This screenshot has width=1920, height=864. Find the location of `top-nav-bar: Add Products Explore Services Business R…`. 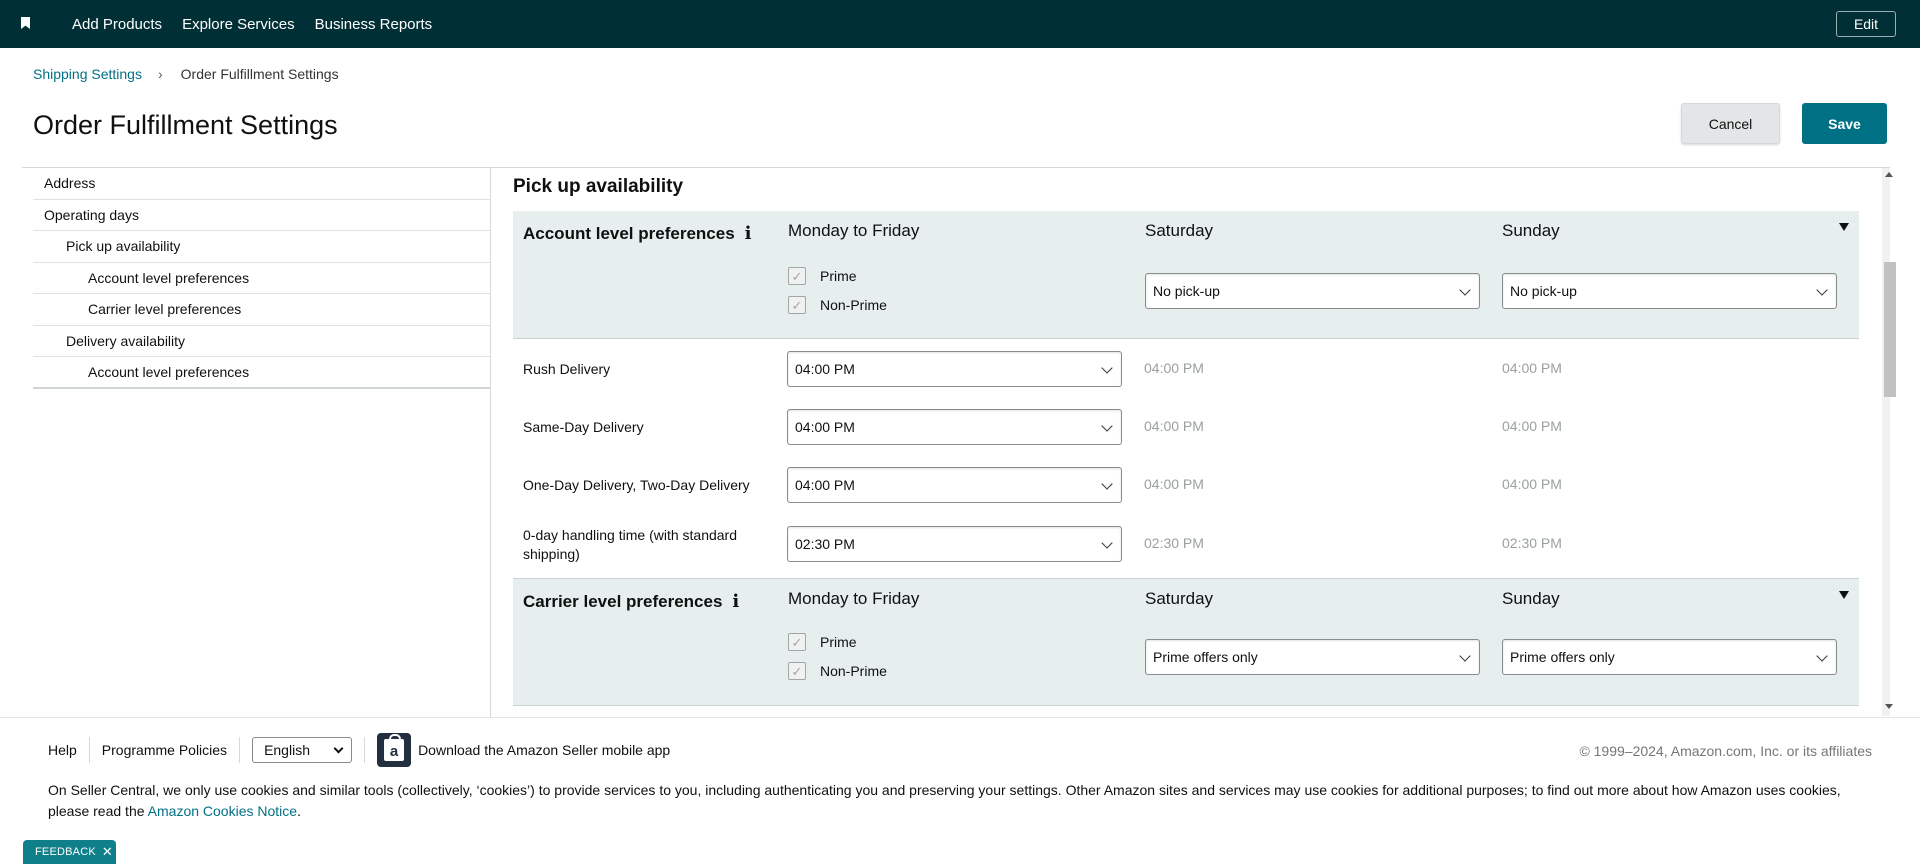

top-nav-bar: Add Products Explore Services Business R… is located at coordinates (960, 24).